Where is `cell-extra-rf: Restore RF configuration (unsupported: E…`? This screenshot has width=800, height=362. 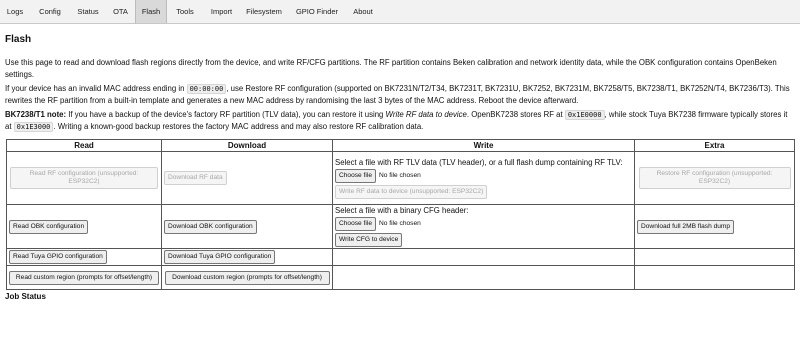 cell-extra-rf: Restore RF configuration (unsupported: E… is located at coordinates (714, 178).